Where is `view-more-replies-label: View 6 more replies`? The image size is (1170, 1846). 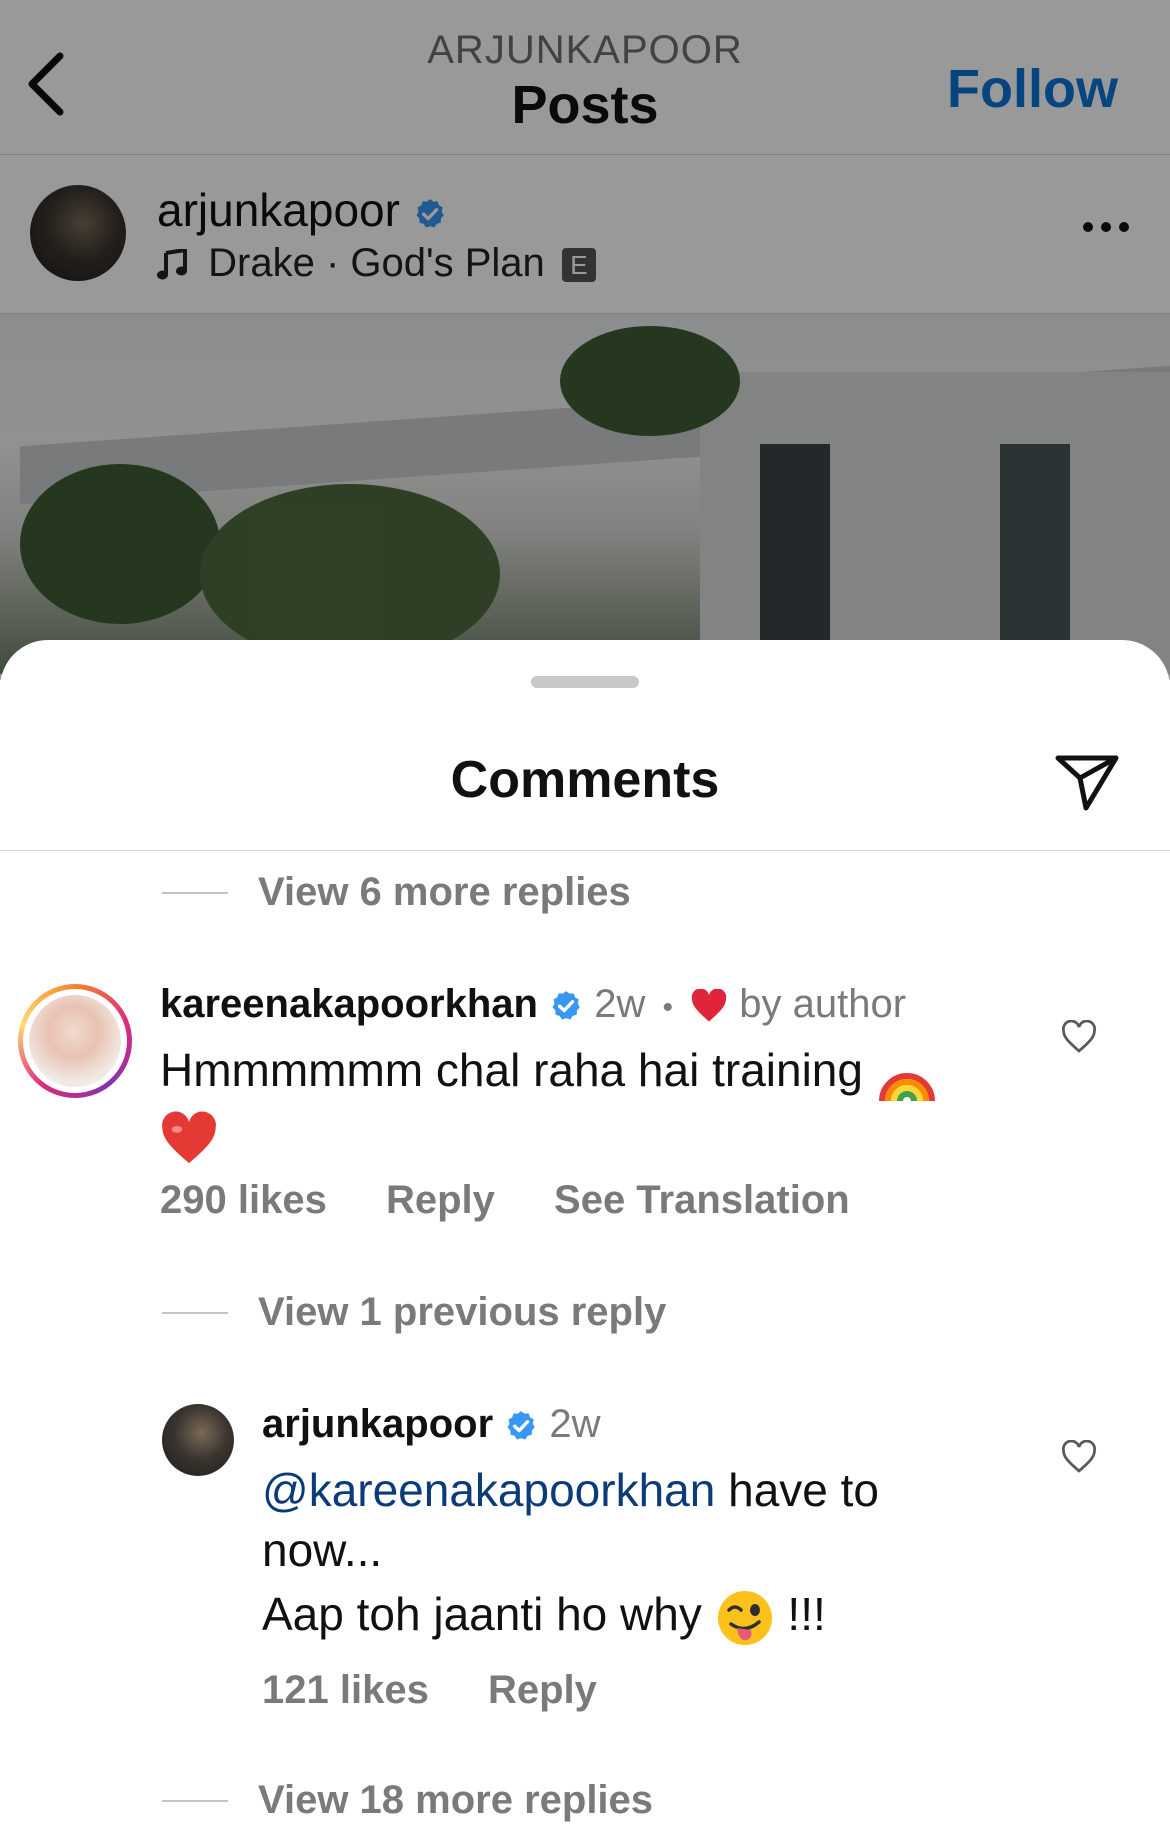 view-more-replies-label: View 6 more replies is located at coordinates (444, 892).